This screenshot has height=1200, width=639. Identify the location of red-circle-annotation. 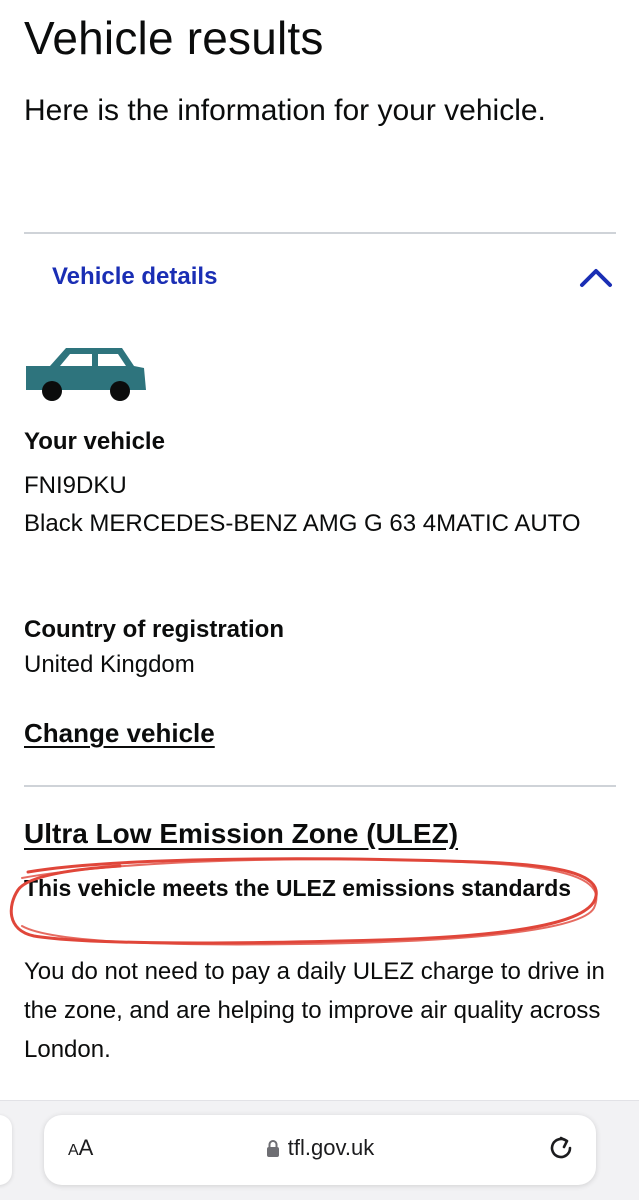
(303, 901).